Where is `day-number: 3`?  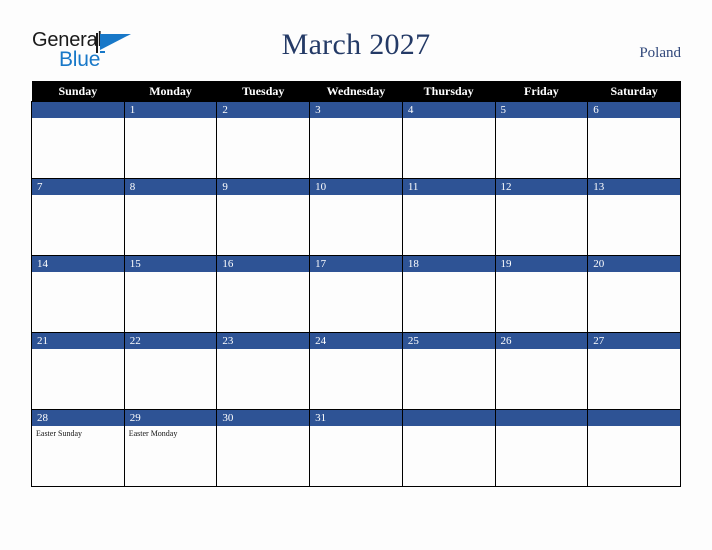
day-number: 3 is located at coordinates (356, 110).